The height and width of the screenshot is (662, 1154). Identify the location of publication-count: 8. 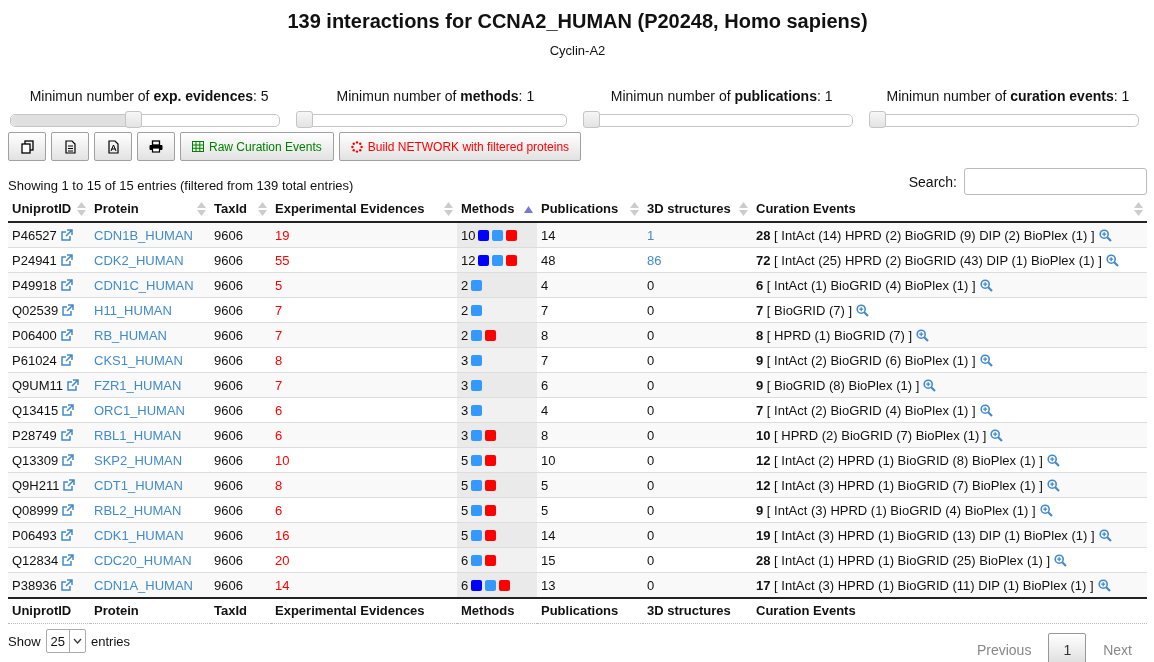
(545, 335).